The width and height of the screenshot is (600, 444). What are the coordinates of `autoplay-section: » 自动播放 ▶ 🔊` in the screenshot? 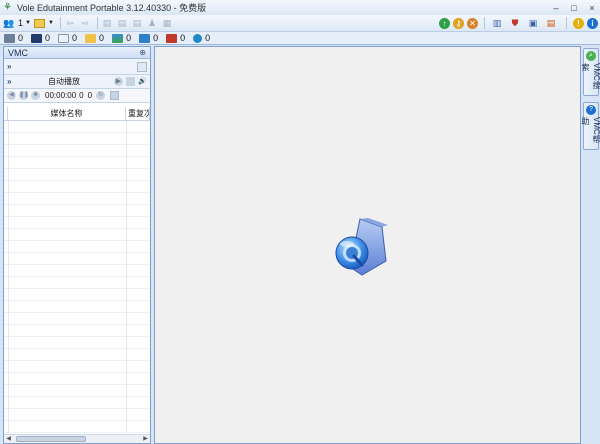 It's located at (77, 82).